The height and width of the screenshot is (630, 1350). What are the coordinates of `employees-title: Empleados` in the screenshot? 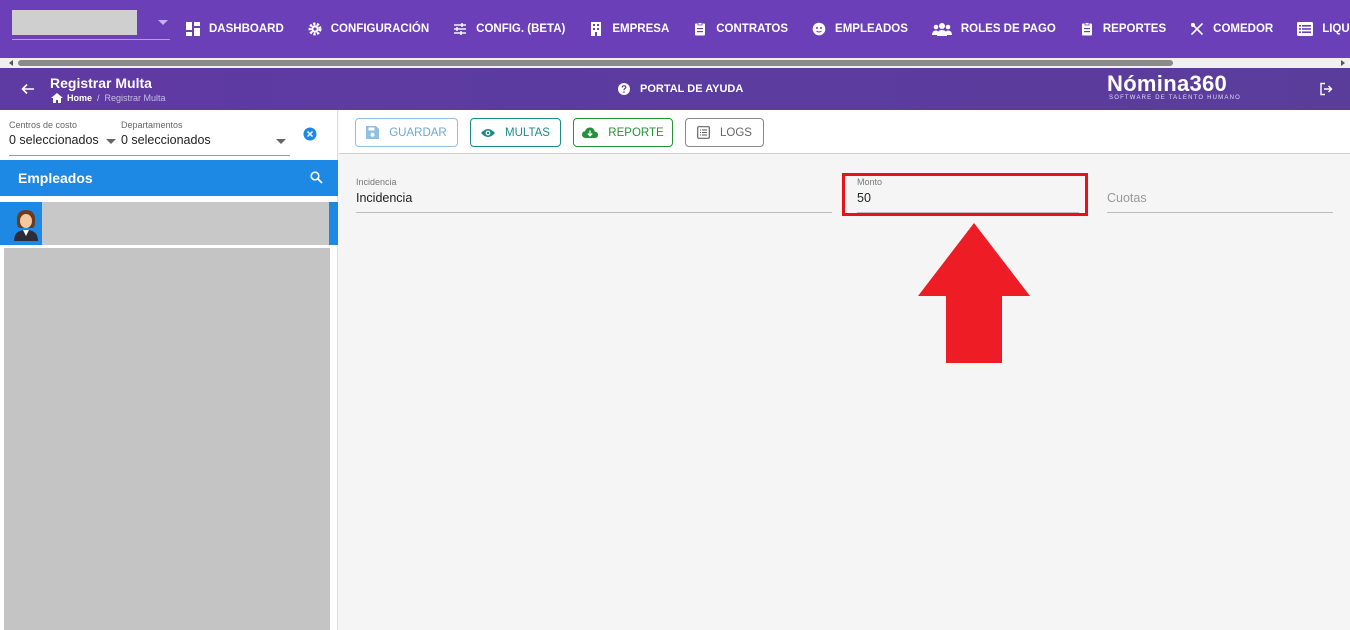 It's located at (55, 178).